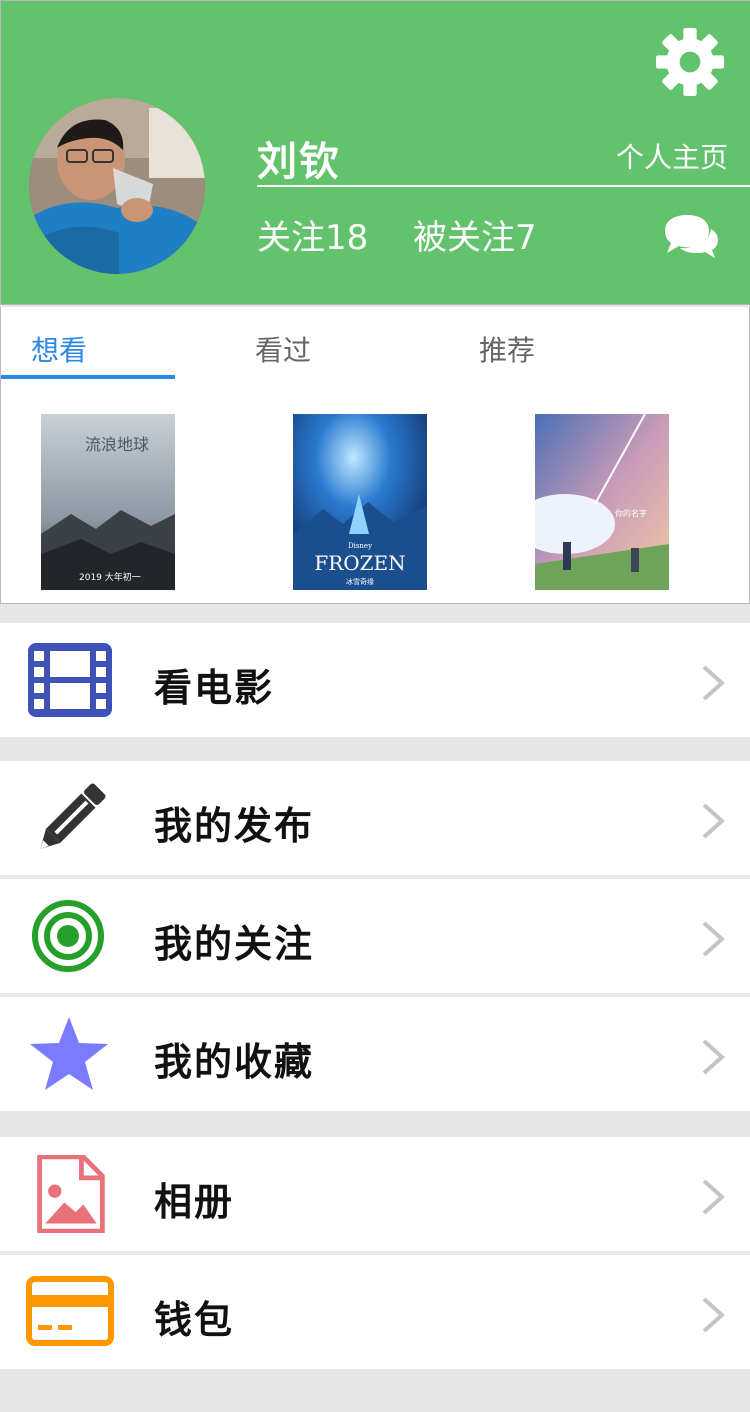 The image size is (750, 1412). I want to click on image-file-icon, so click(71, 1194).